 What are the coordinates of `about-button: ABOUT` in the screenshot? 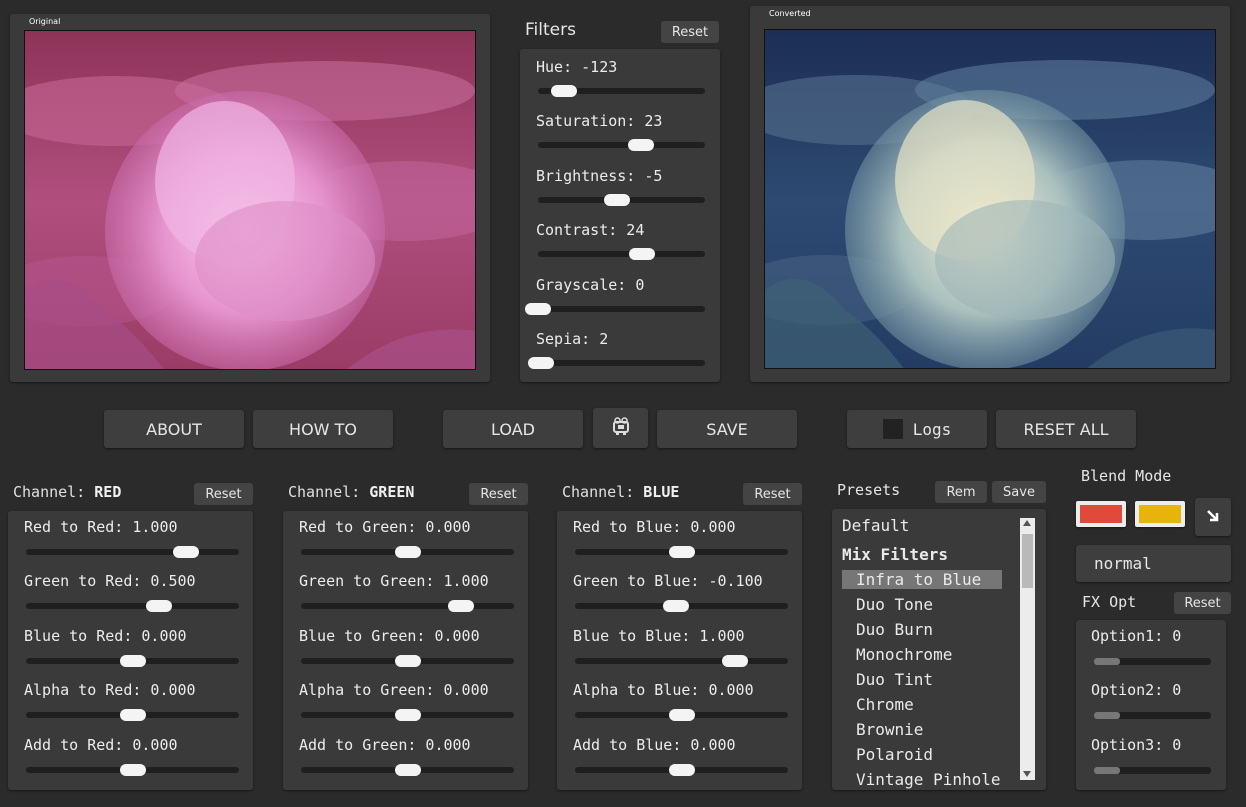 It's located at (174, 429).